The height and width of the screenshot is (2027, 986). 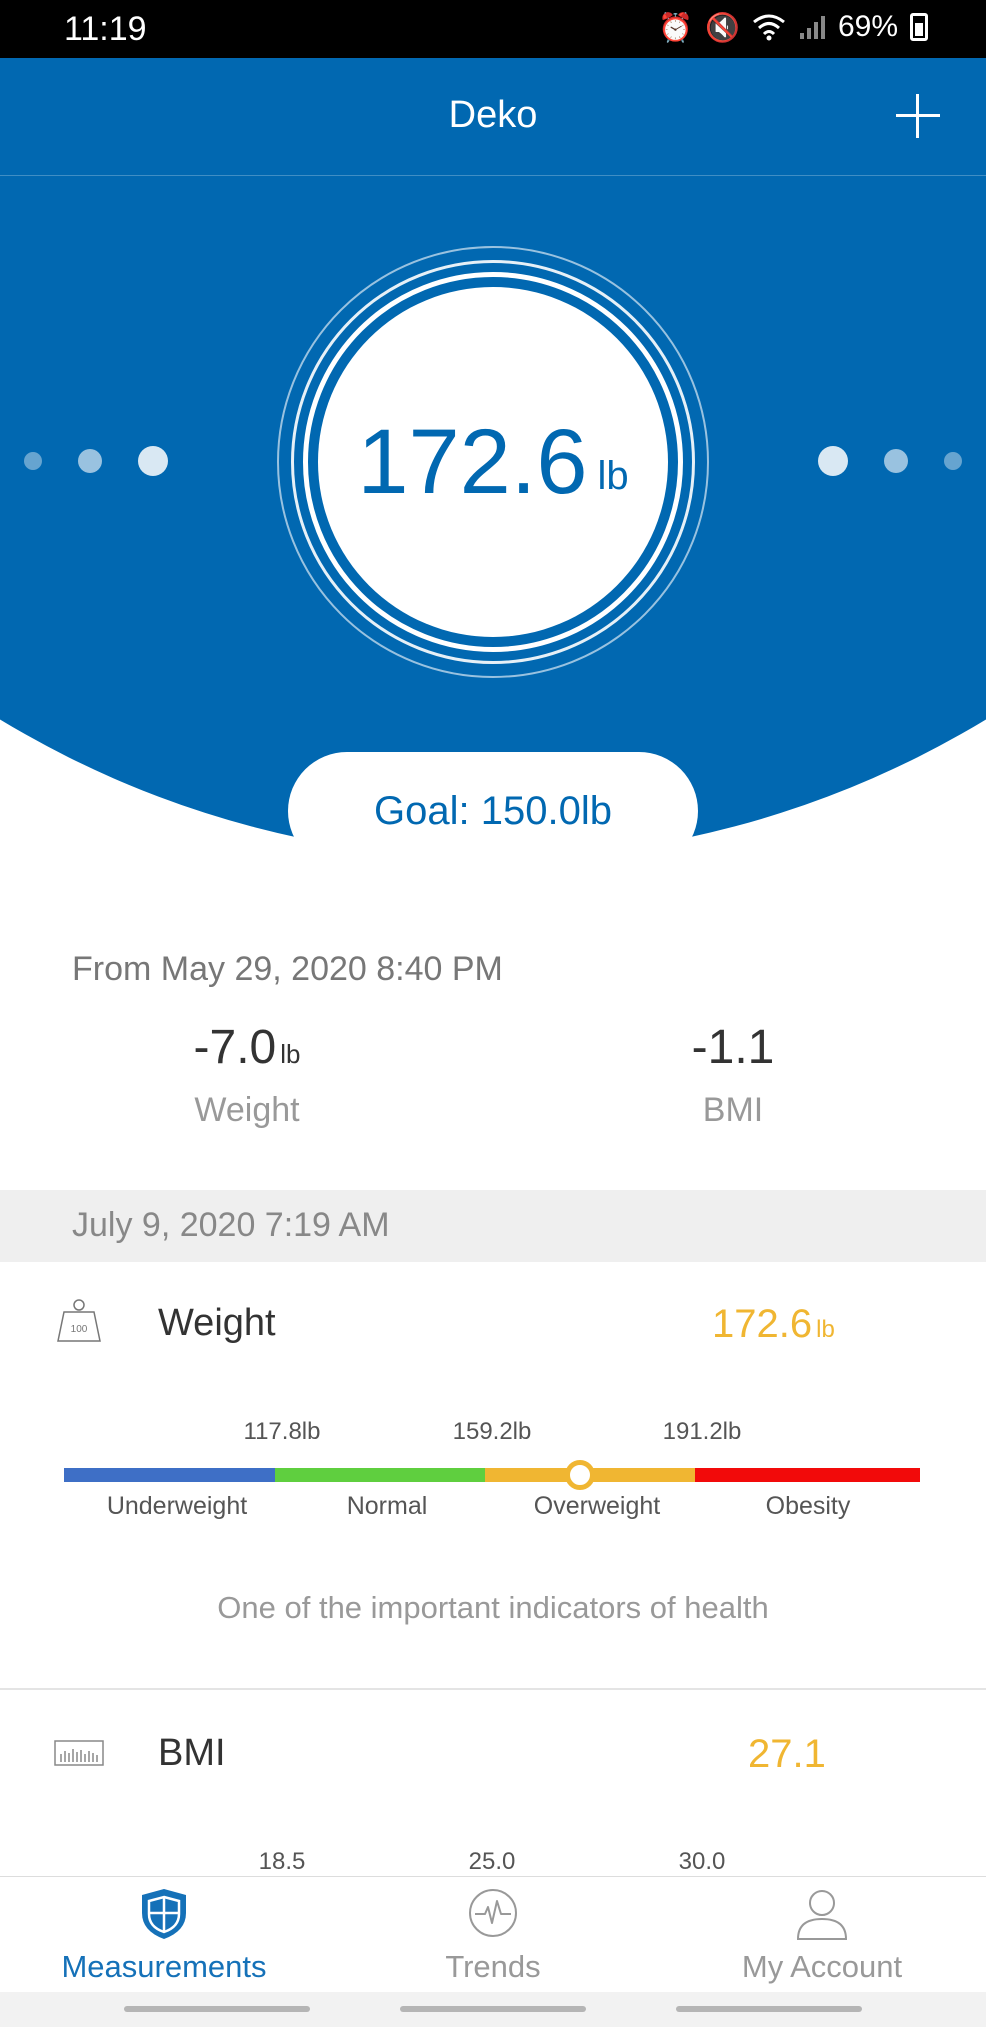 I want to click on category-obesity: Obesity, so click(x=808, y=1506).